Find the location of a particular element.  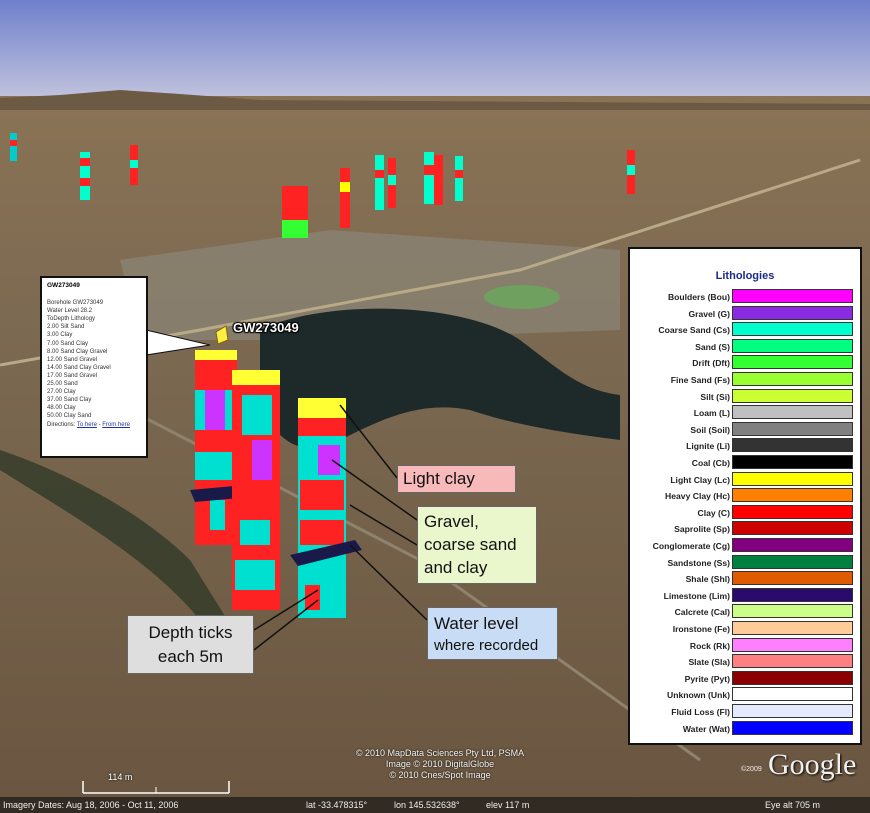

elevation-readout: elev 117 m is located at coordinates (508, 805).